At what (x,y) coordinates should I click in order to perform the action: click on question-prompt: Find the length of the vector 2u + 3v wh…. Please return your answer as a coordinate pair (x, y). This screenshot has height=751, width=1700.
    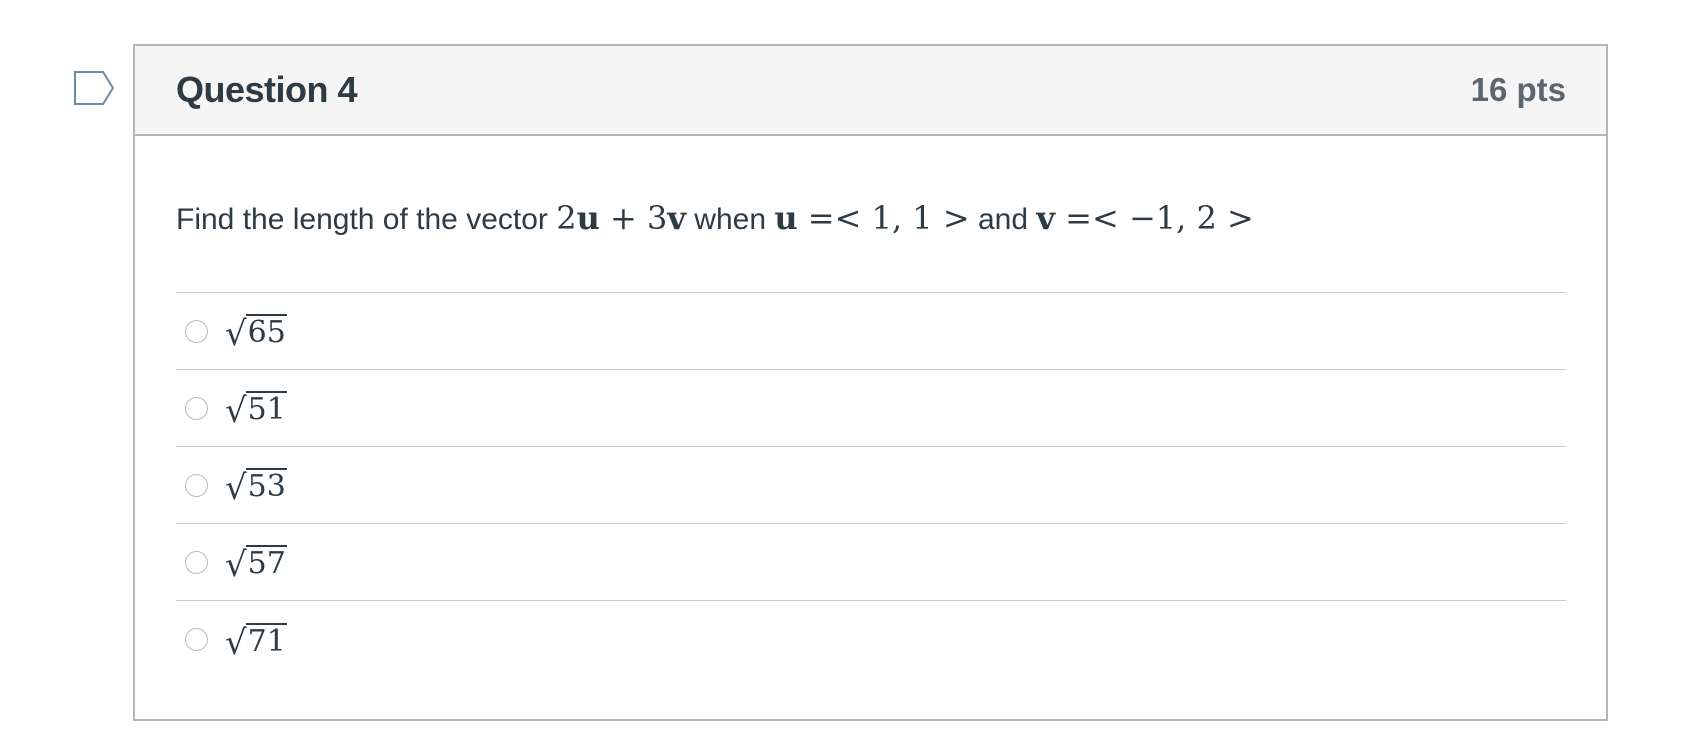
    Looking at the image, I should click on (871, 230).